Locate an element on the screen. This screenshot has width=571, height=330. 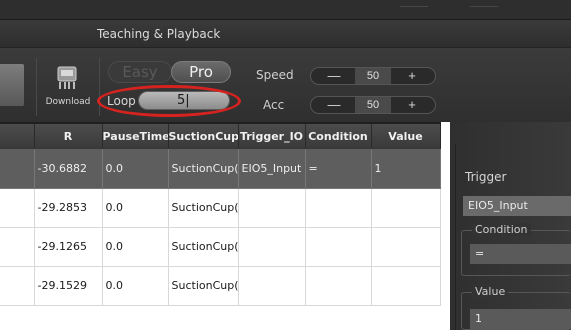
download-button: Download is located at coordinates (68, 86).